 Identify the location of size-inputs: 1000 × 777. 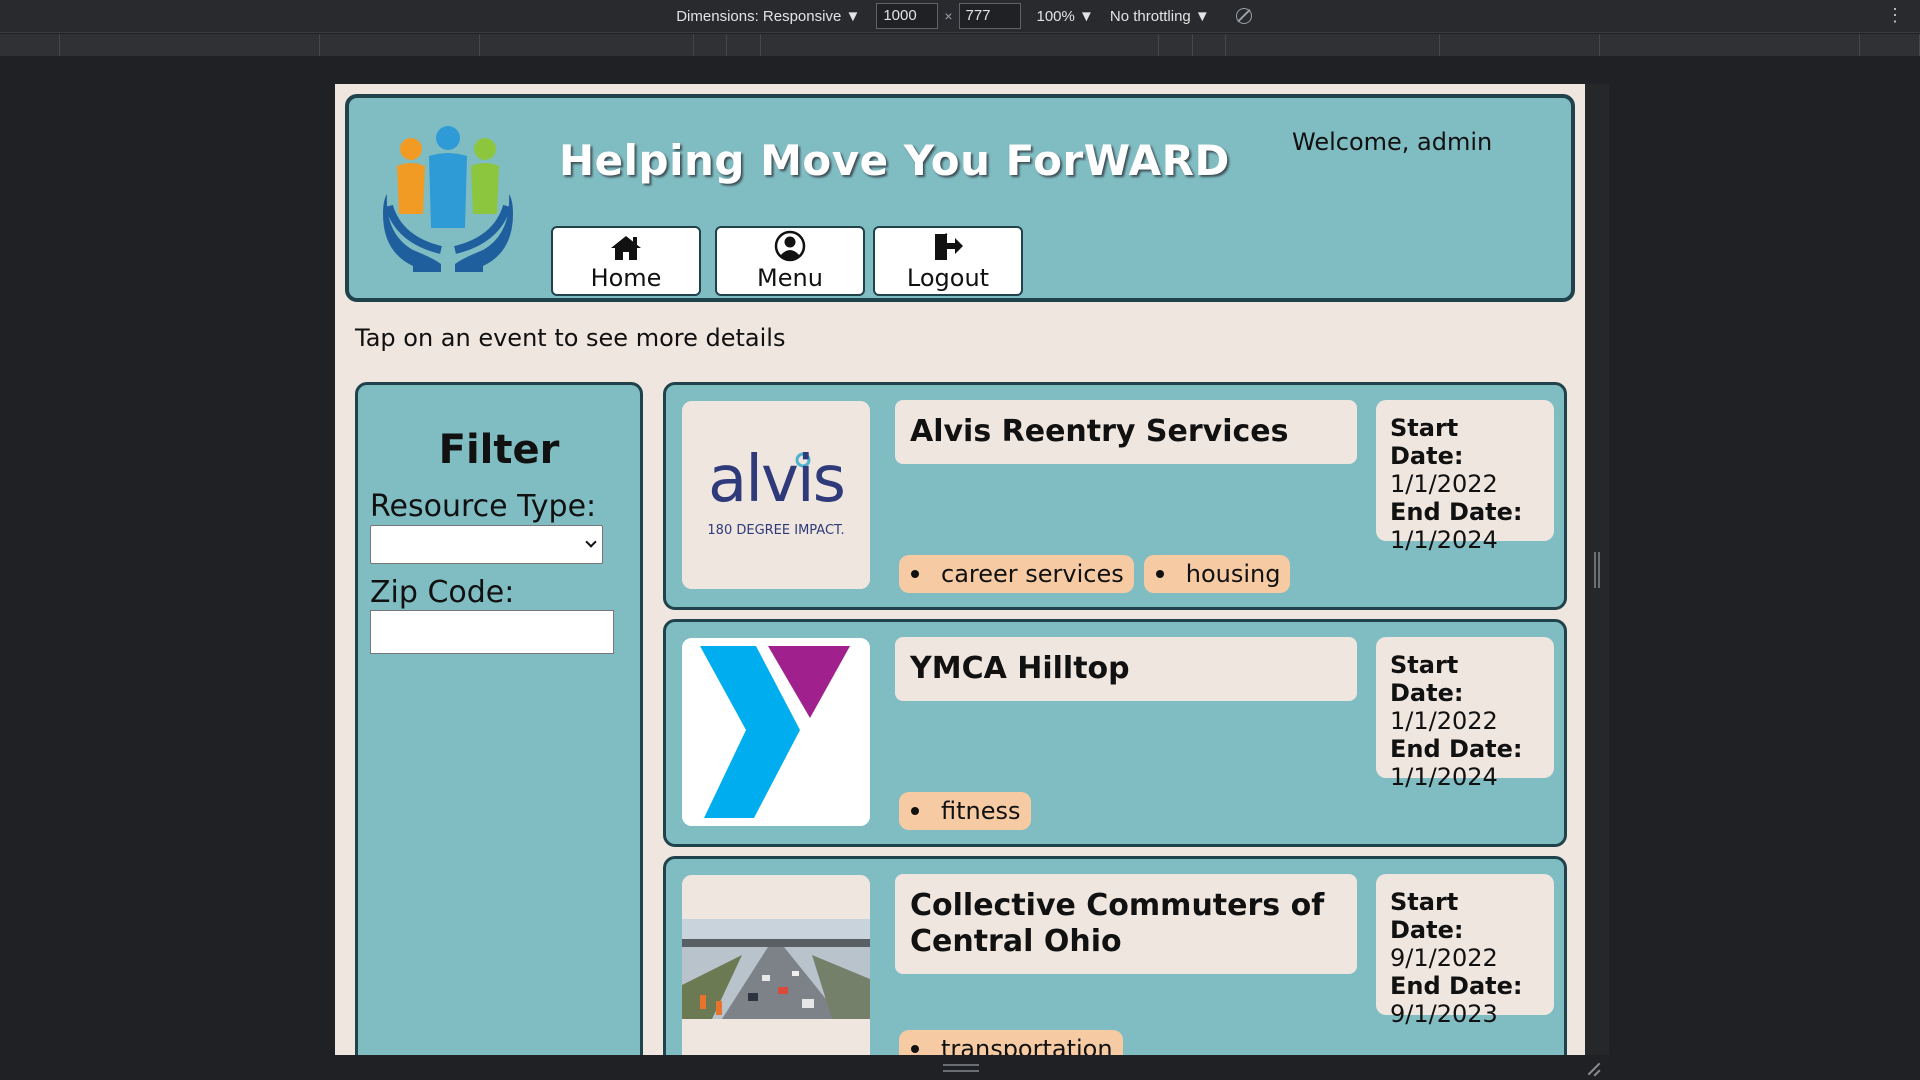
(948, 16).